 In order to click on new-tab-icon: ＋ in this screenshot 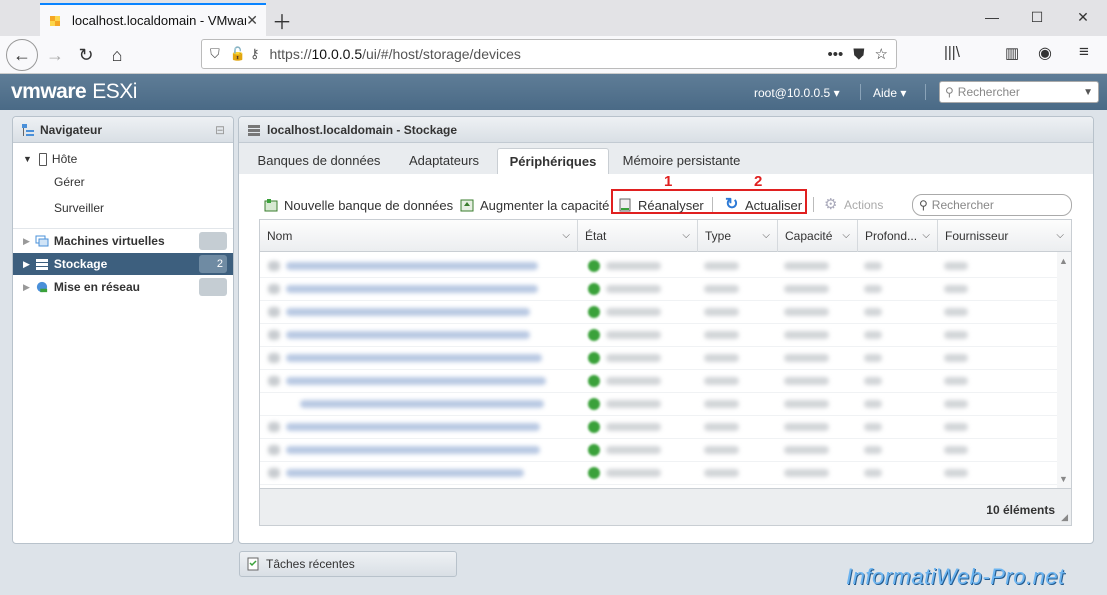, I will do `click(282, 20)`.